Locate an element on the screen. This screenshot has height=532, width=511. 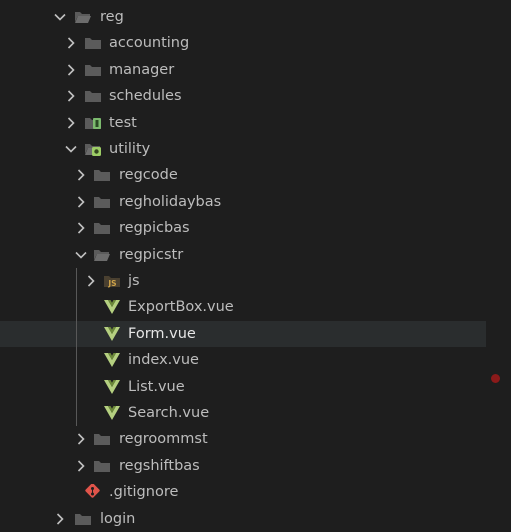
tree-item-label: Search.vue is located at coordinates (169, 413).